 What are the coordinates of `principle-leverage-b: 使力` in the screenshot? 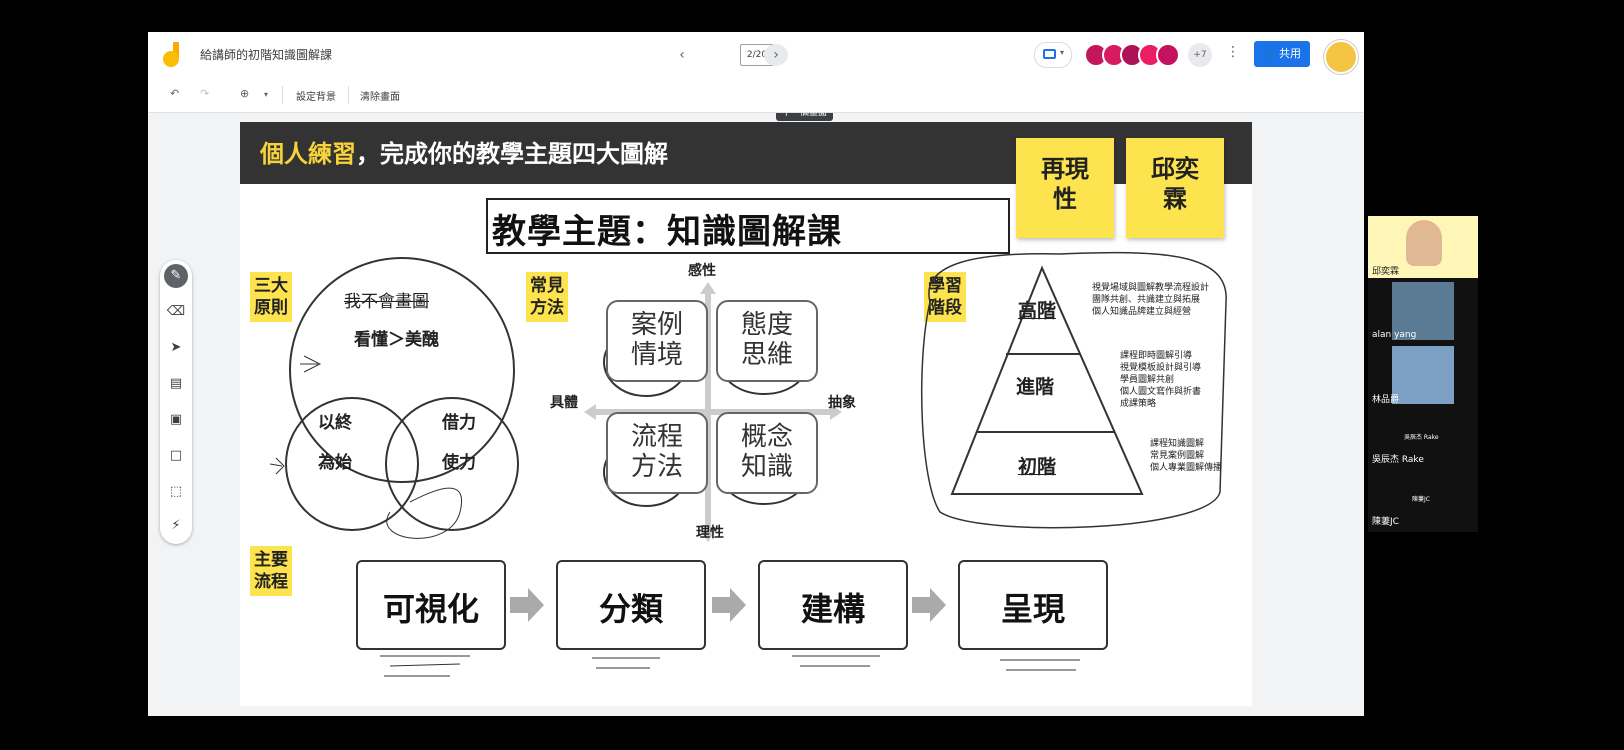 It's located at (459, 463).